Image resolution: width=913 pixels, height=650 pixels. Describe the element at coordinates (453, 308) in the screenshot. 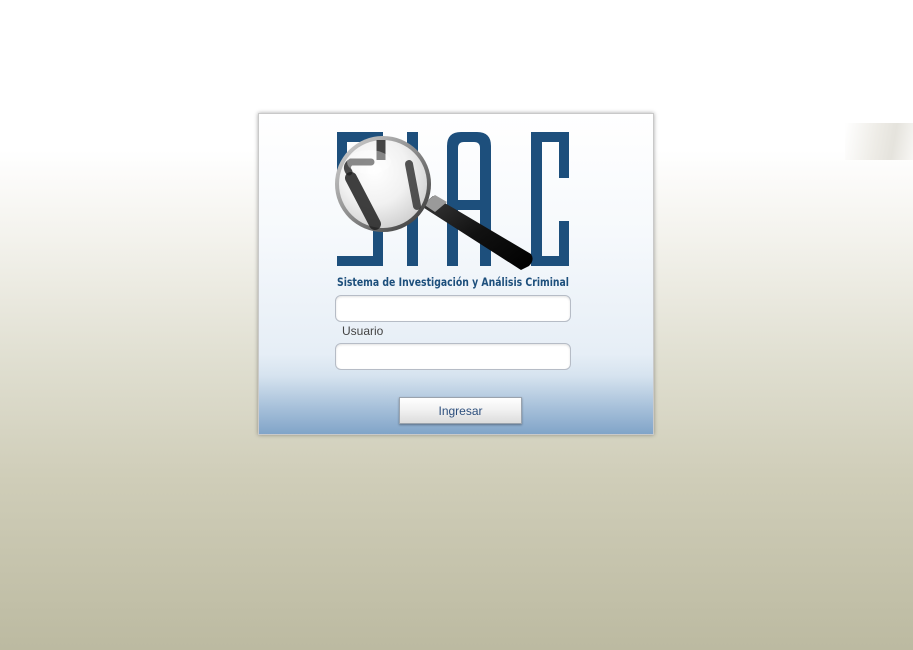

I see `username-input` at that location.